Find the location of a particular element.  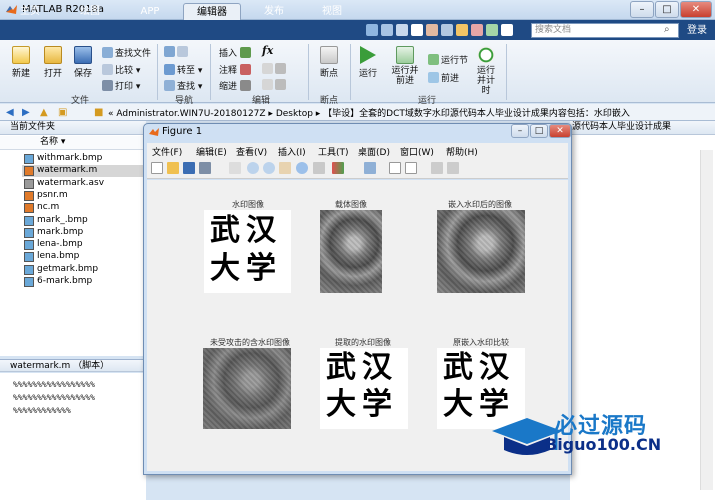

find-files-button: 查找文件 is located at coordinates (126, 52).